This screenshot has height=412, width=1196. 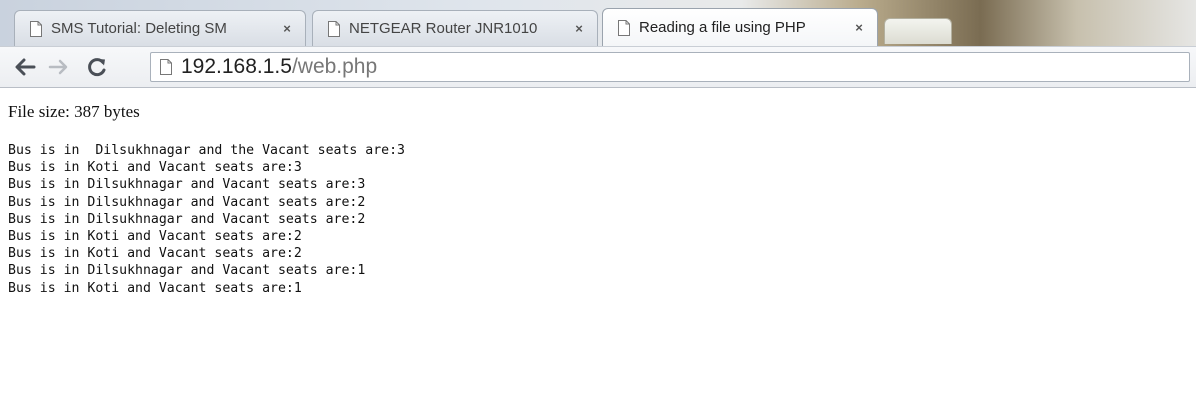 I want to click on file-size-text: File size: 387 bytes, so click(x=74, y=111).